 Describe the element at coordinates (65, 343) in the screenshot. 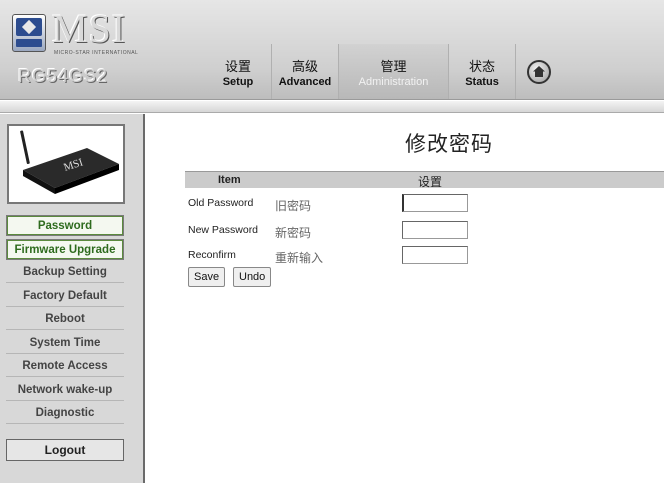

I see `sidebar-item-system-time: System Time` at that location.